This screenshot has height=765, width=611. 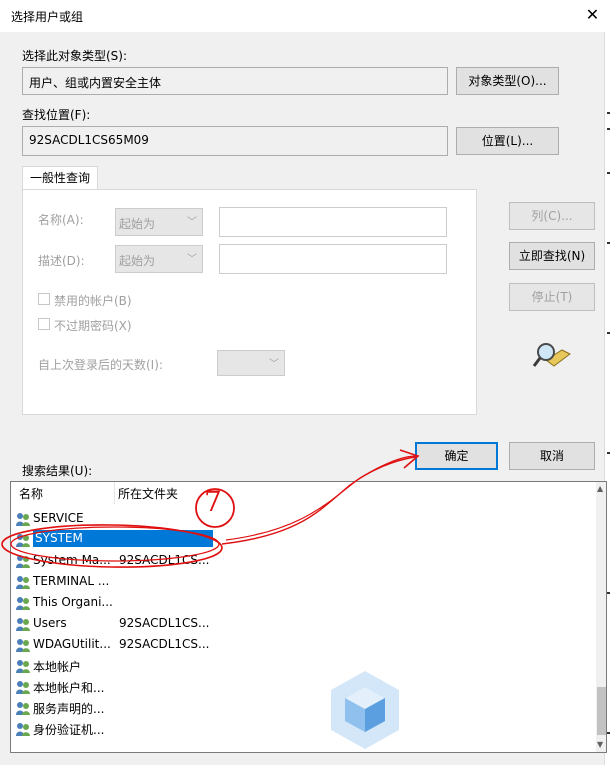 What do you see at coordinates (61, 261) in the screenshot?
I see `description-label: 描述(D):` at bounding box center [61, 261].